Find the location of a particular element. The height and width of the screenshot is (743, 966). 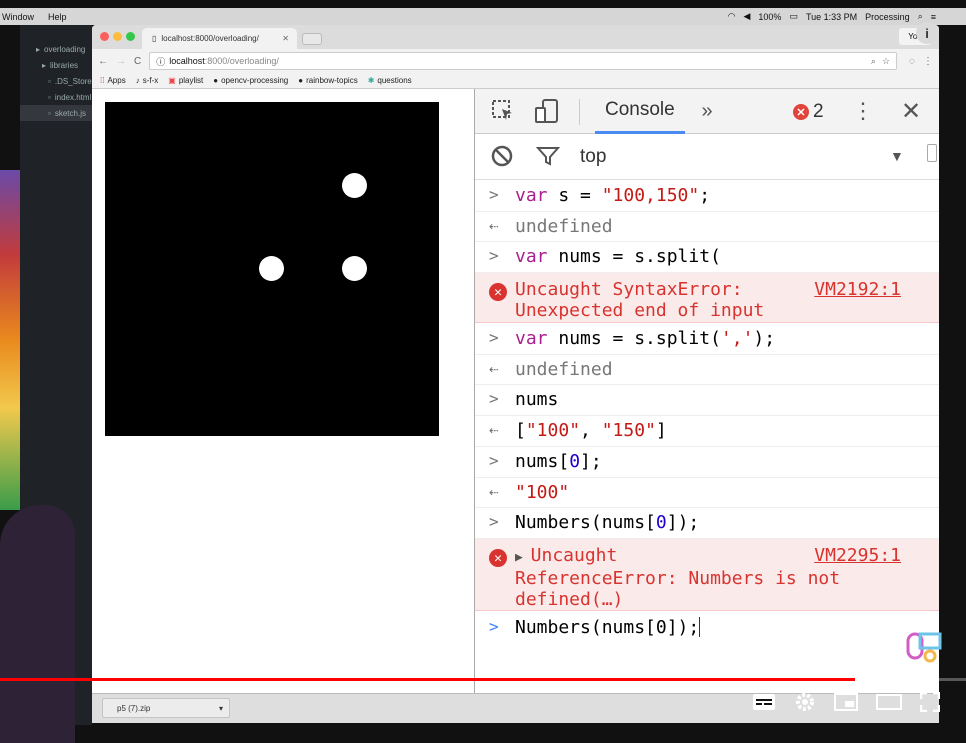

presenter is located at coordinates (37, 624).